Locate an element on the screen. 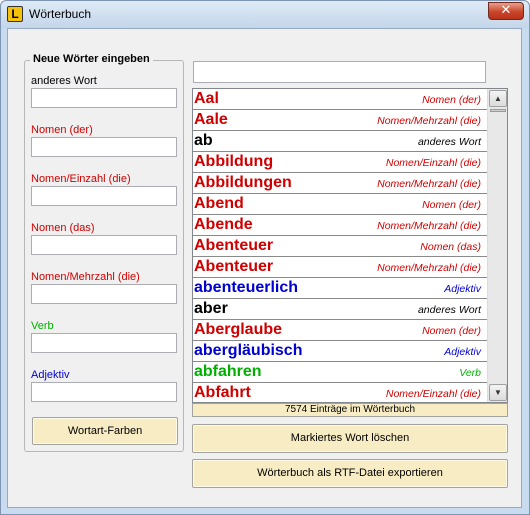 This screenshot has height=515, width=530. close-button: ✕ is located at coordinates (506, 11).